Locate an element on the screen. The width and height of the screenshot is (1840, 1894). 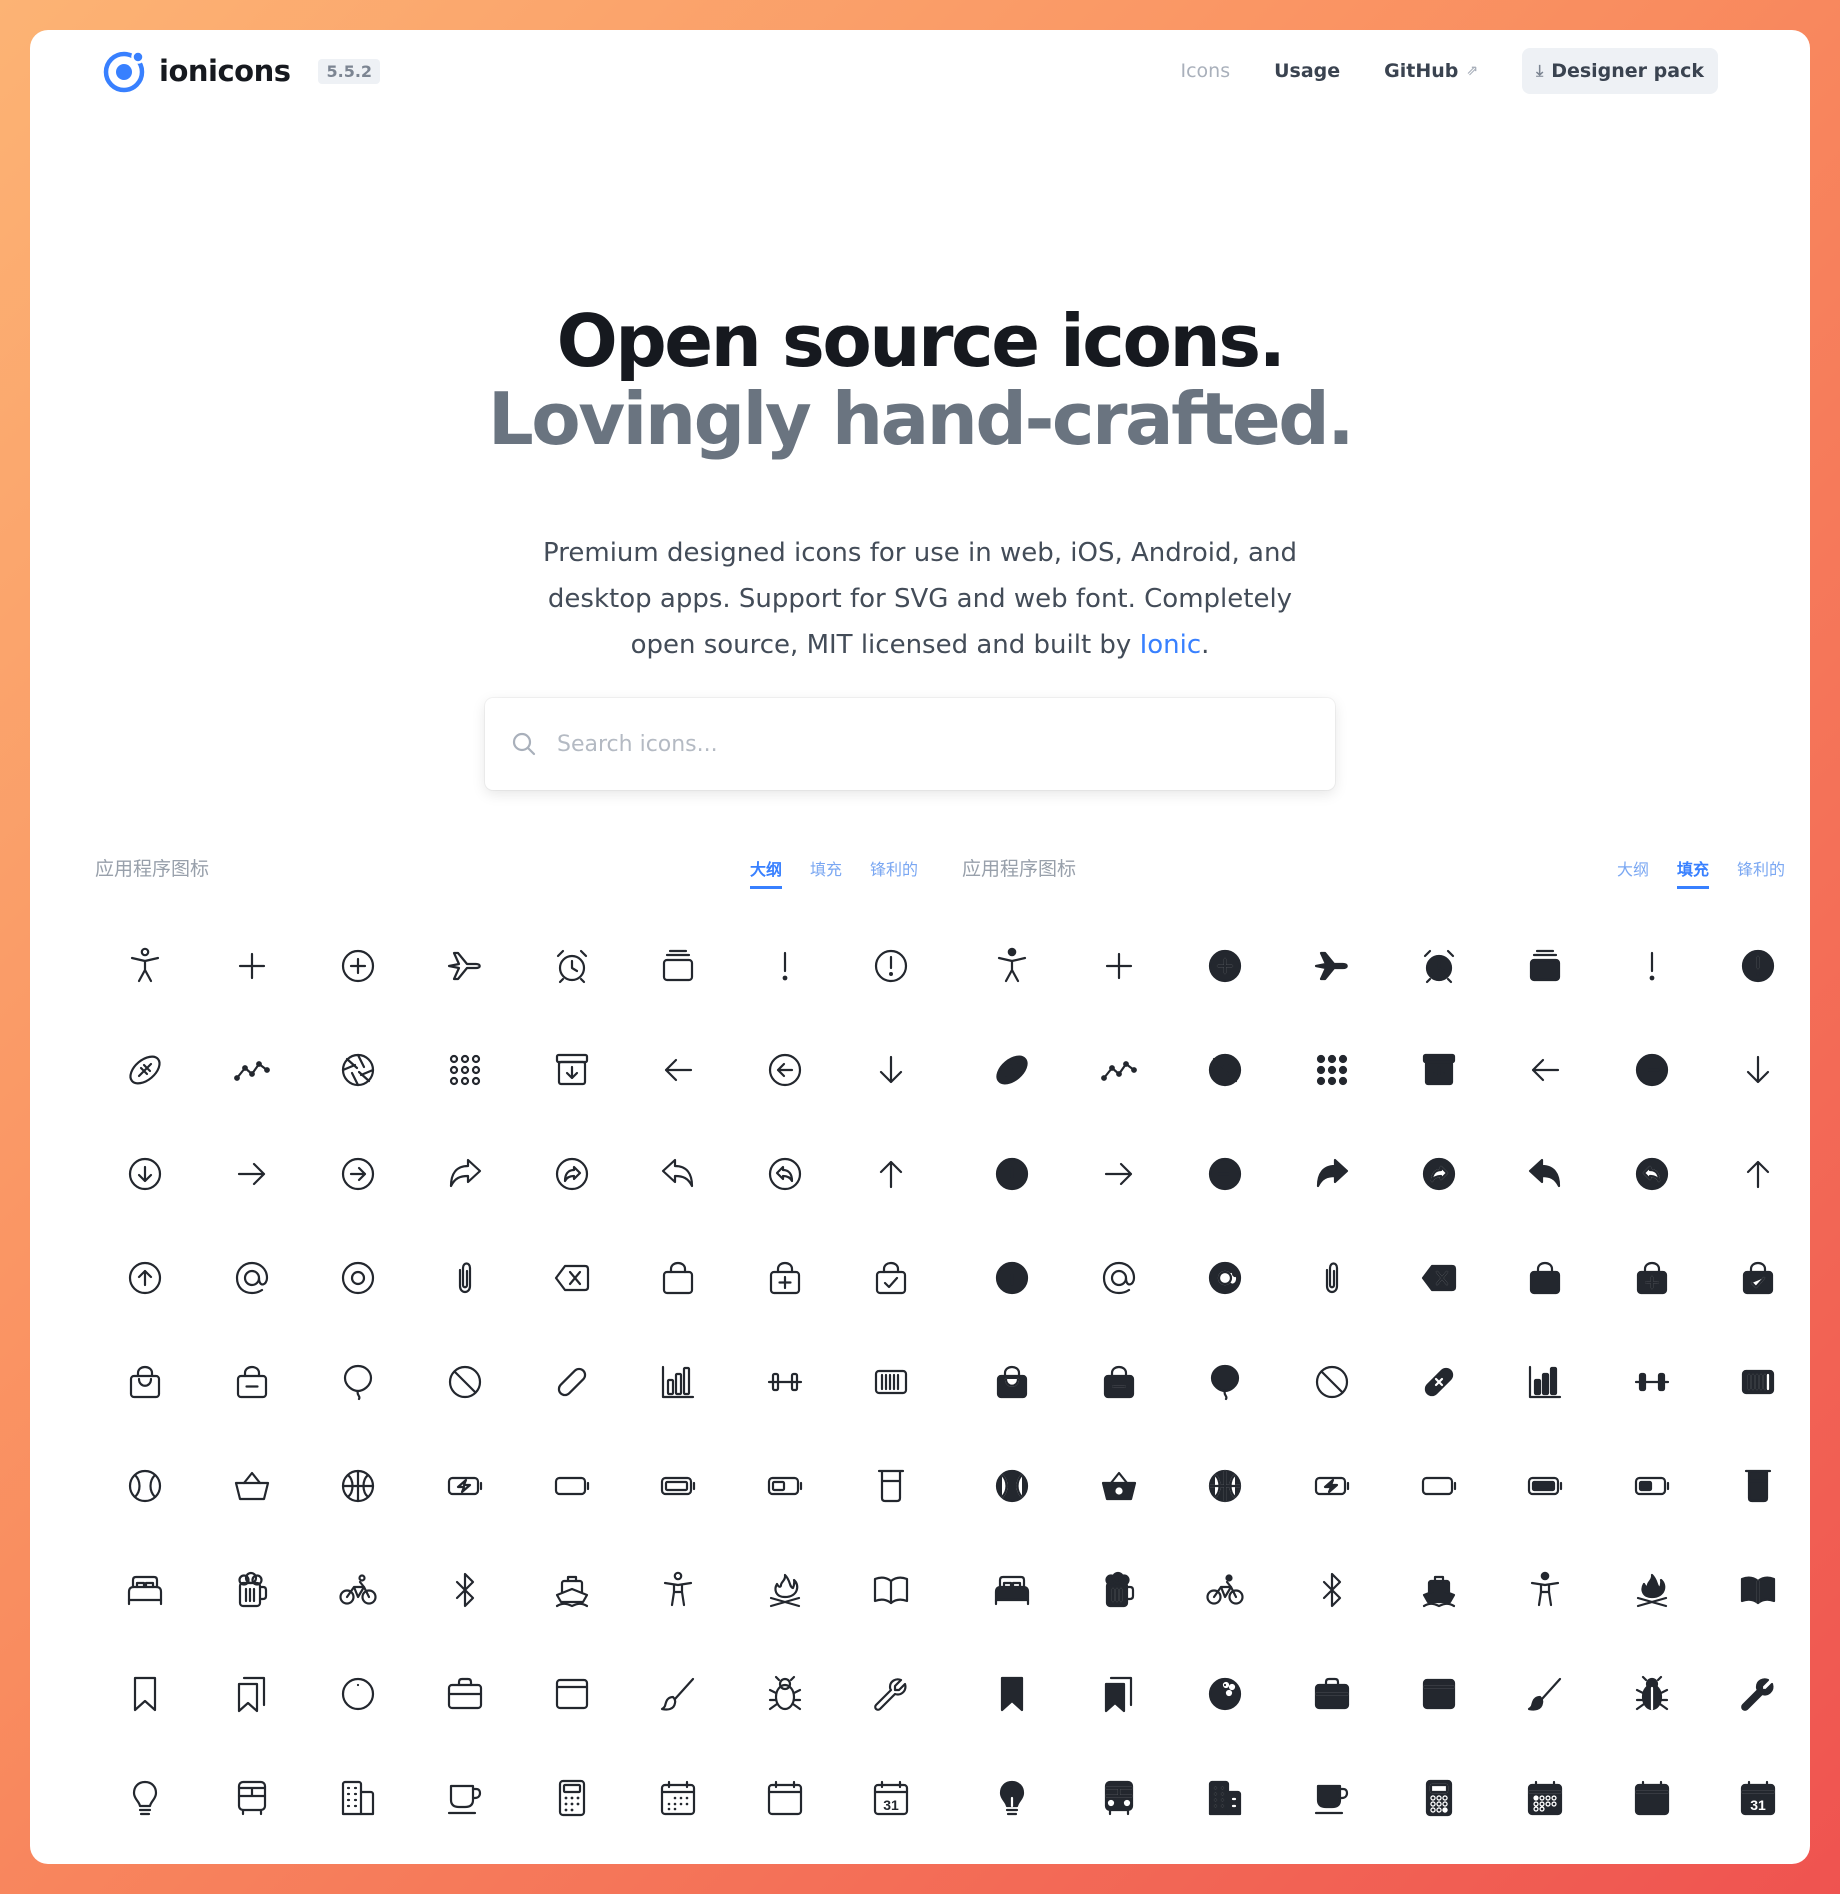
left-tab-filled: 填充 is located at coordinates (826, 872).